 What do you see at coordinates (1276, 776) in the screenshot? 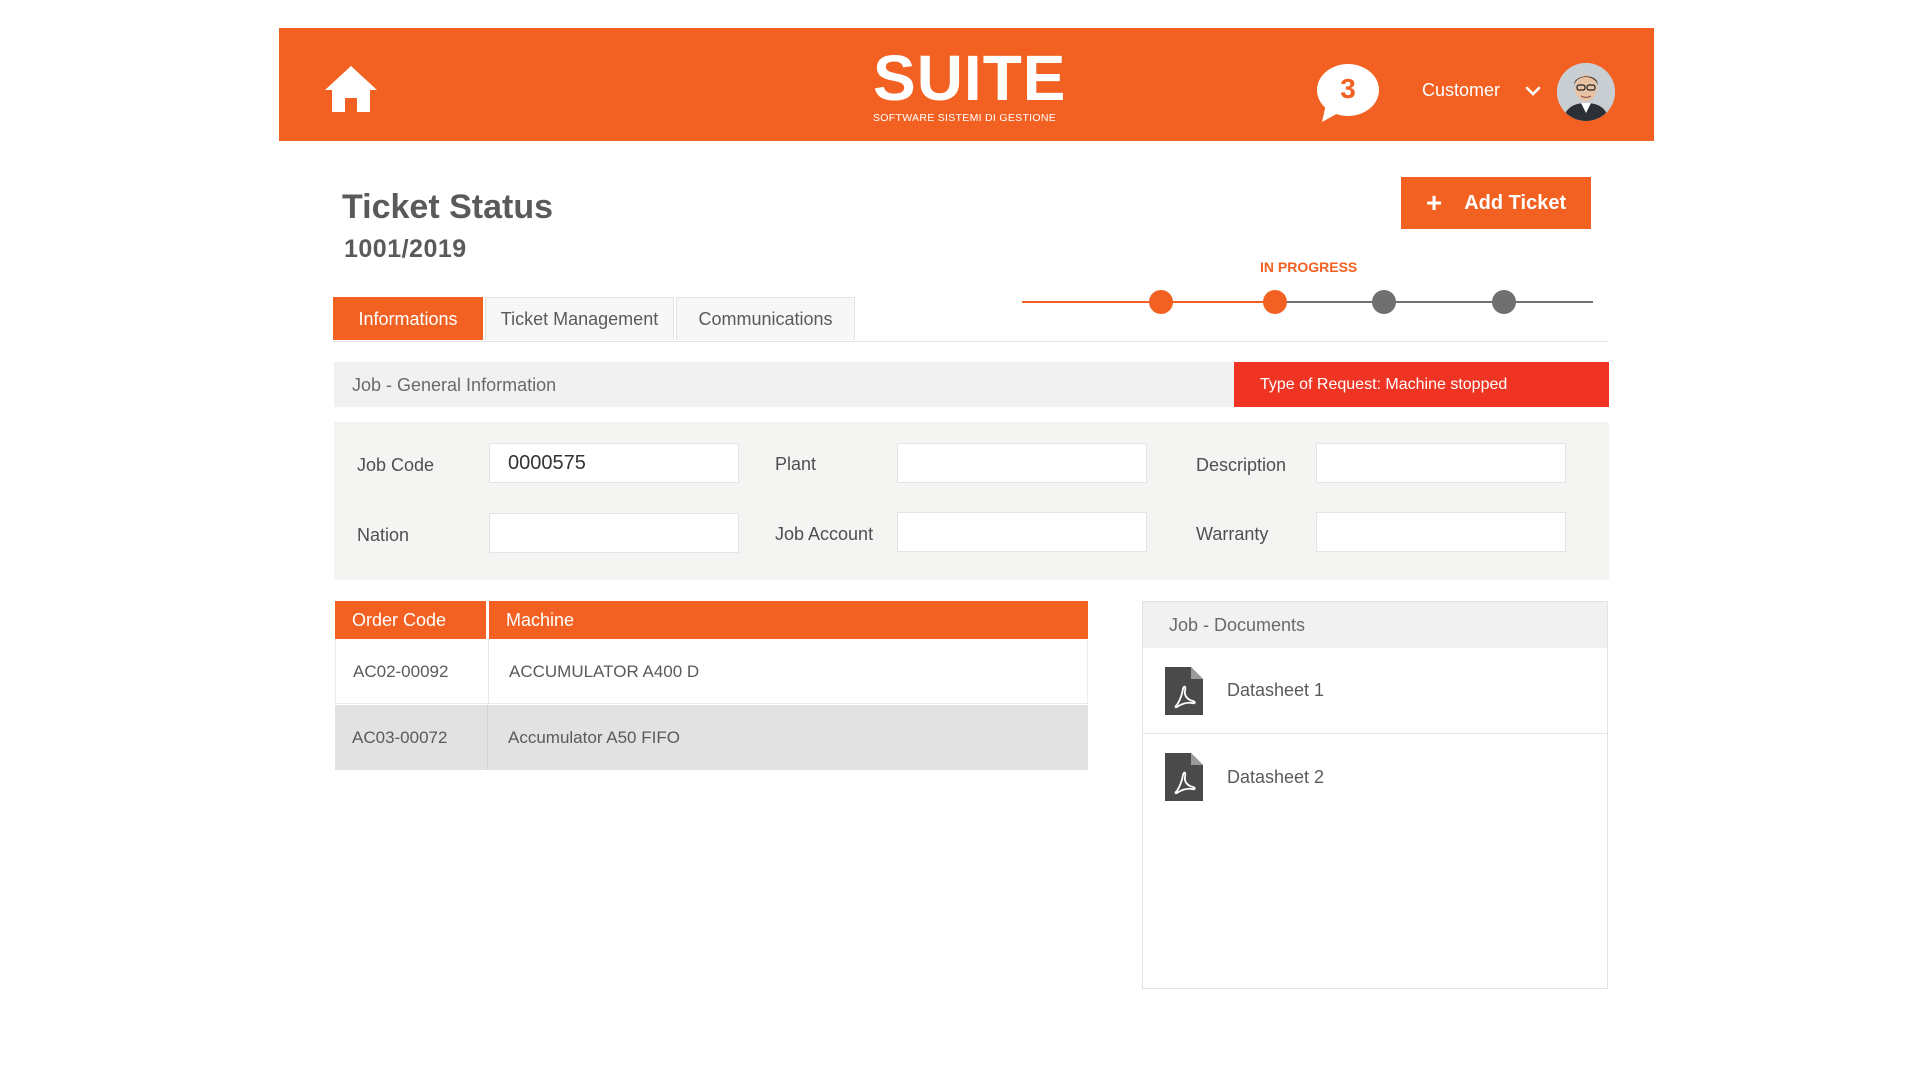
I see `document-name: Datasheet 2` at bounding box center [1276, 776].